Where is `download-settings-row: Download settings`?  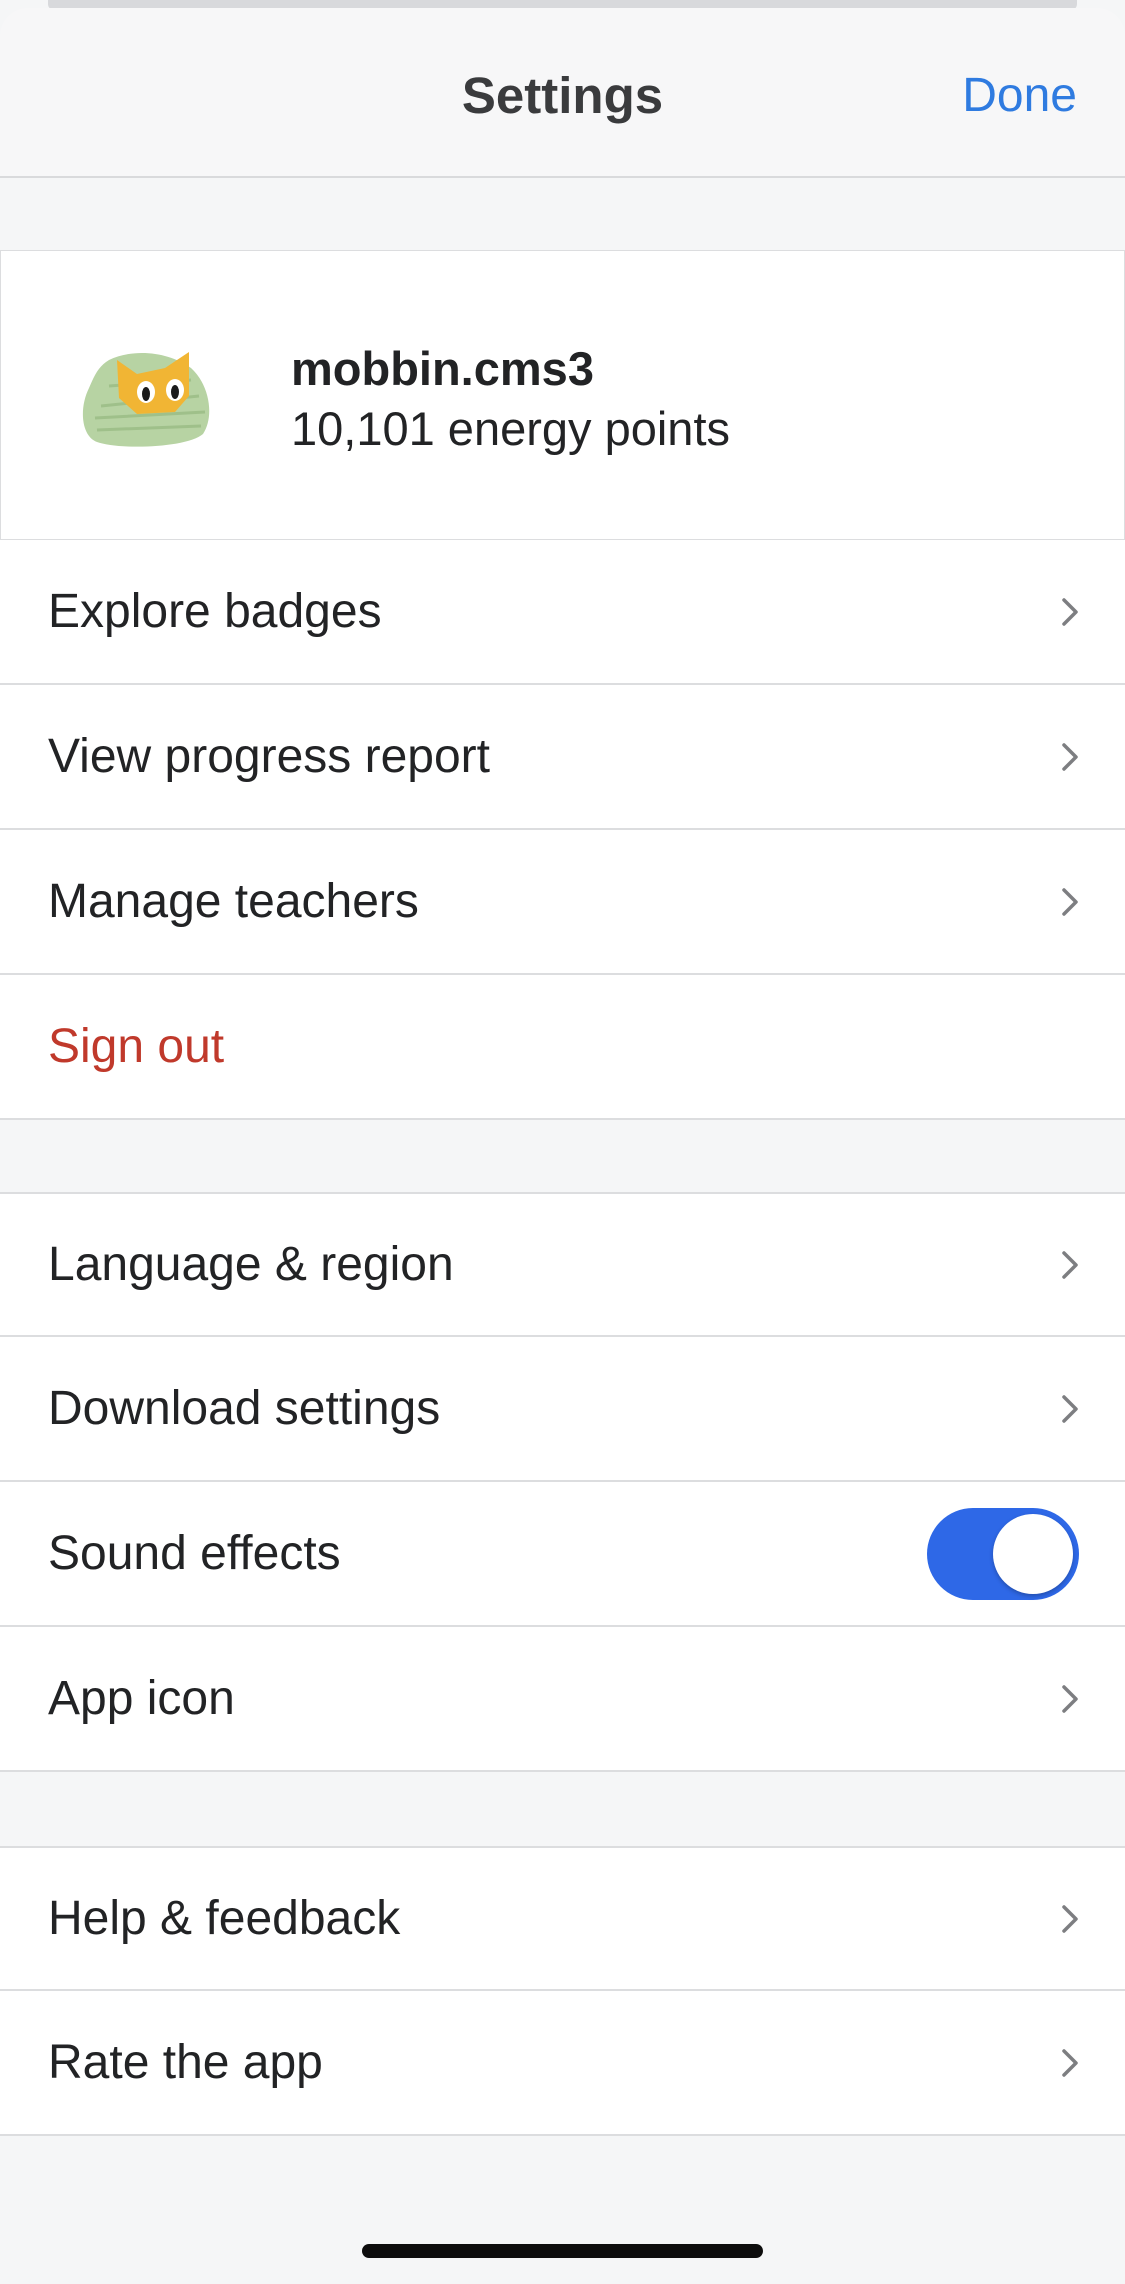 download-settings-row: Download settings is located at coordinates (562, 1409).